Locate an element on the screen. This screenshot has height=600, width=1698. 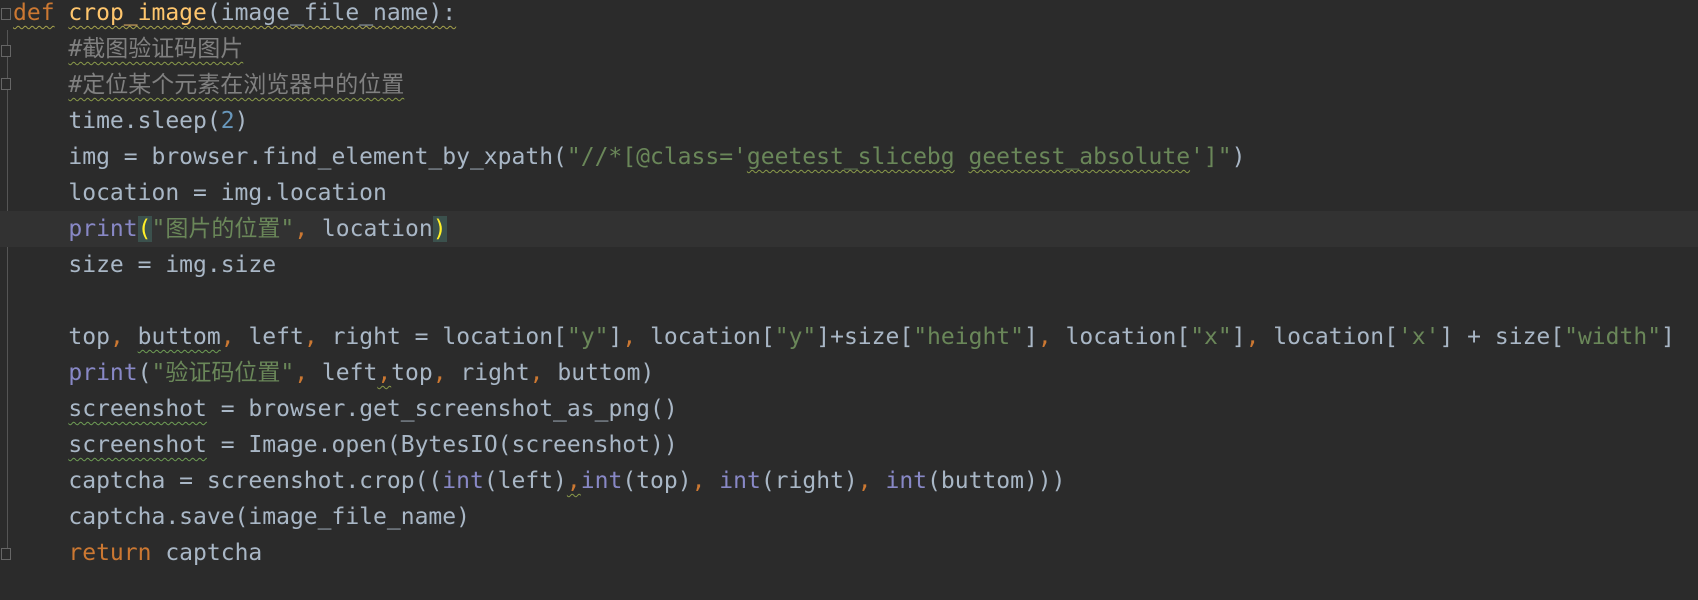
number-literal: 2 is located at coordinates (227, 121).